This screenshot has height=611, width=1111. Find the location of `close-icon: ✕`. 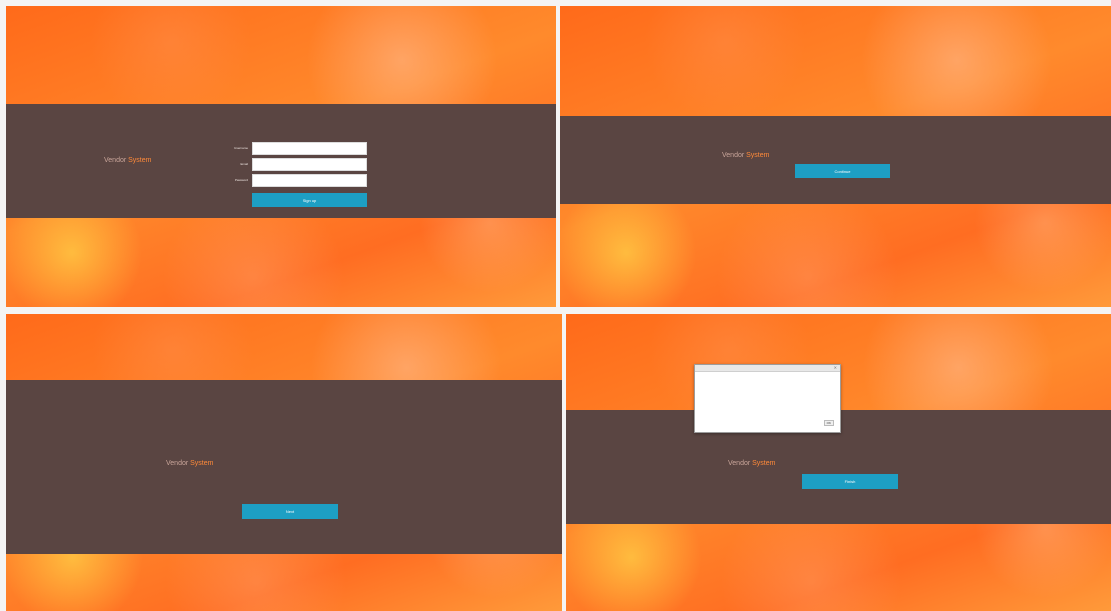

close-icon: ✕ is located at coordinates (835, 367).